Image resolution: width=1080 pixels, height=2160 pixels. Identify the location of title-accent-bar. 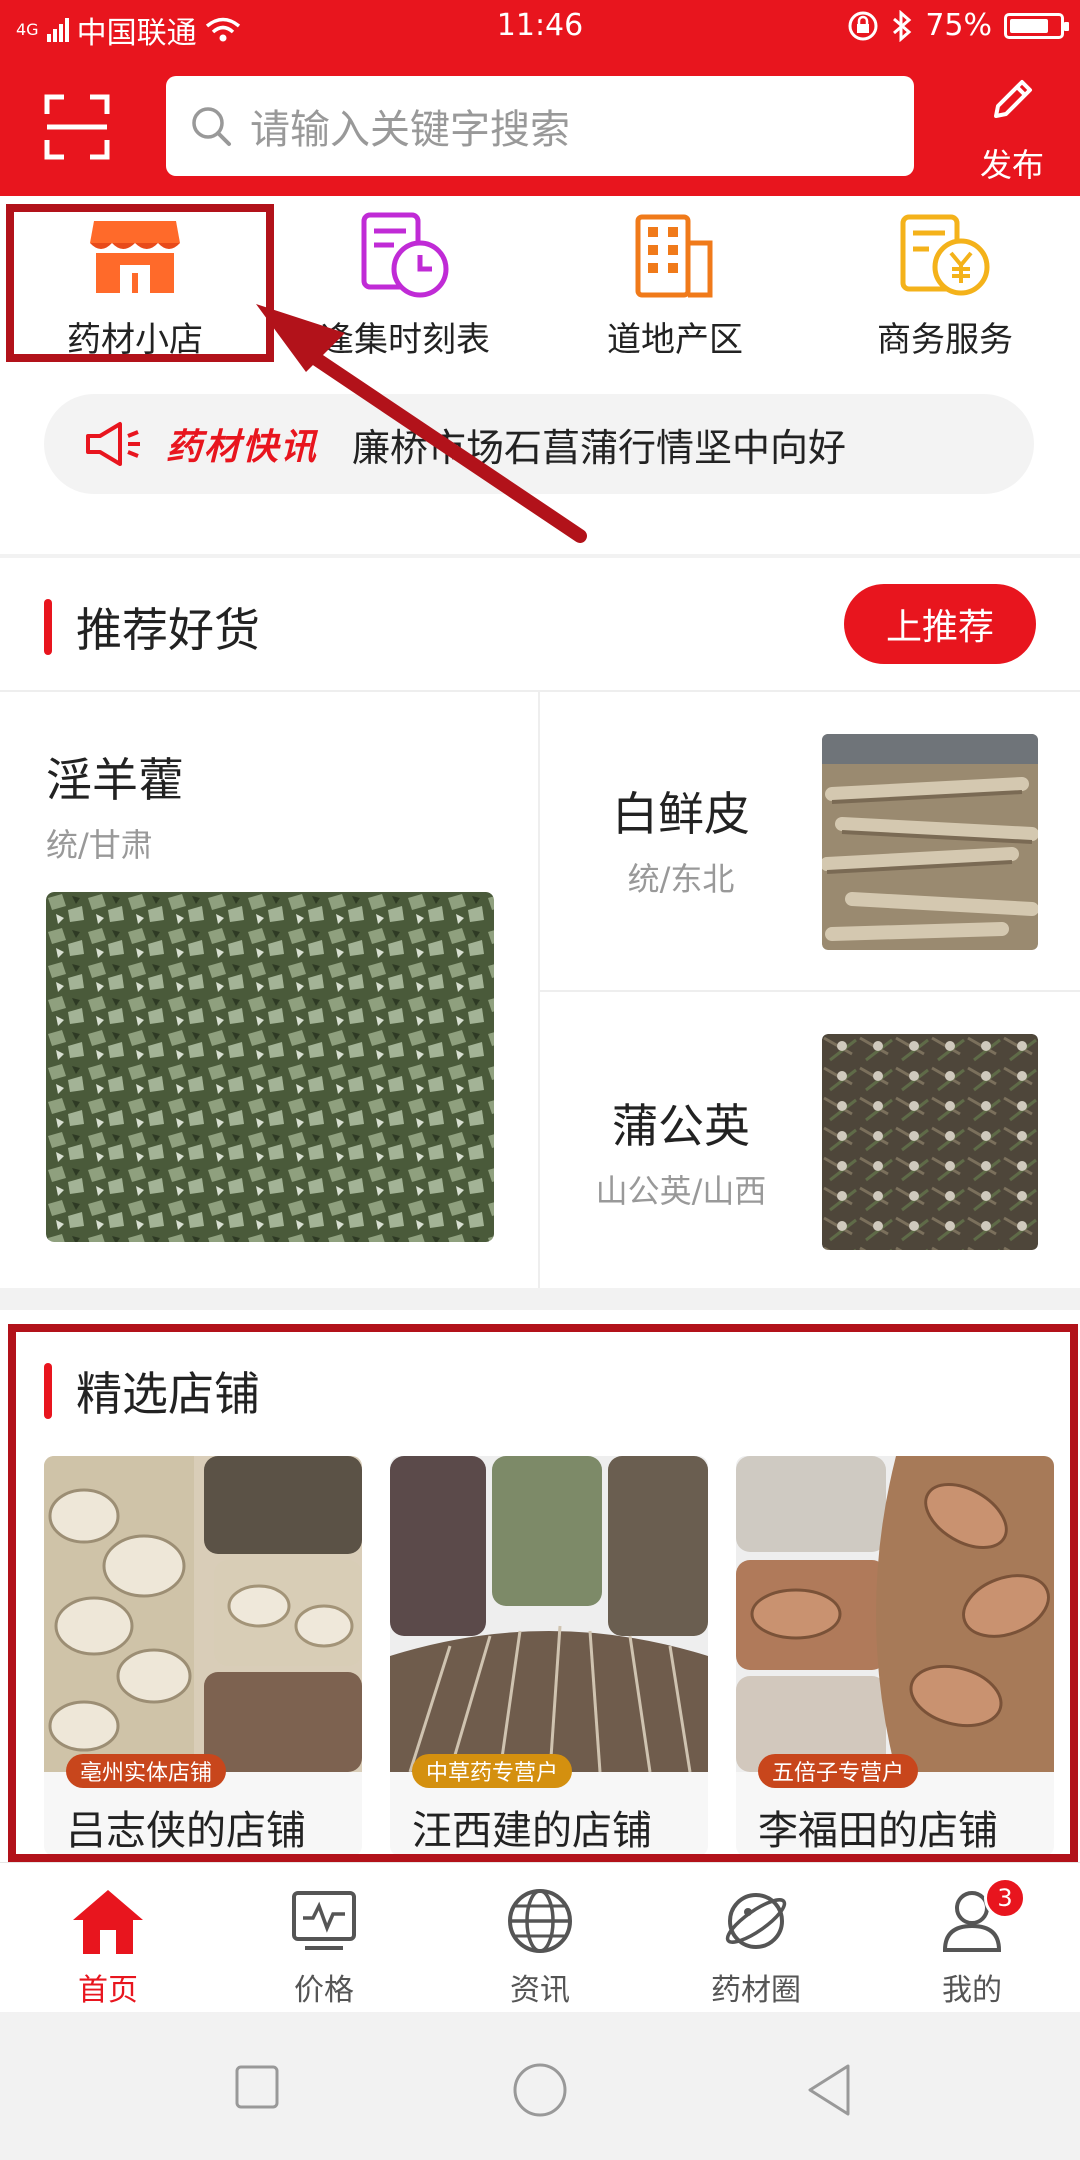
(48, 627).